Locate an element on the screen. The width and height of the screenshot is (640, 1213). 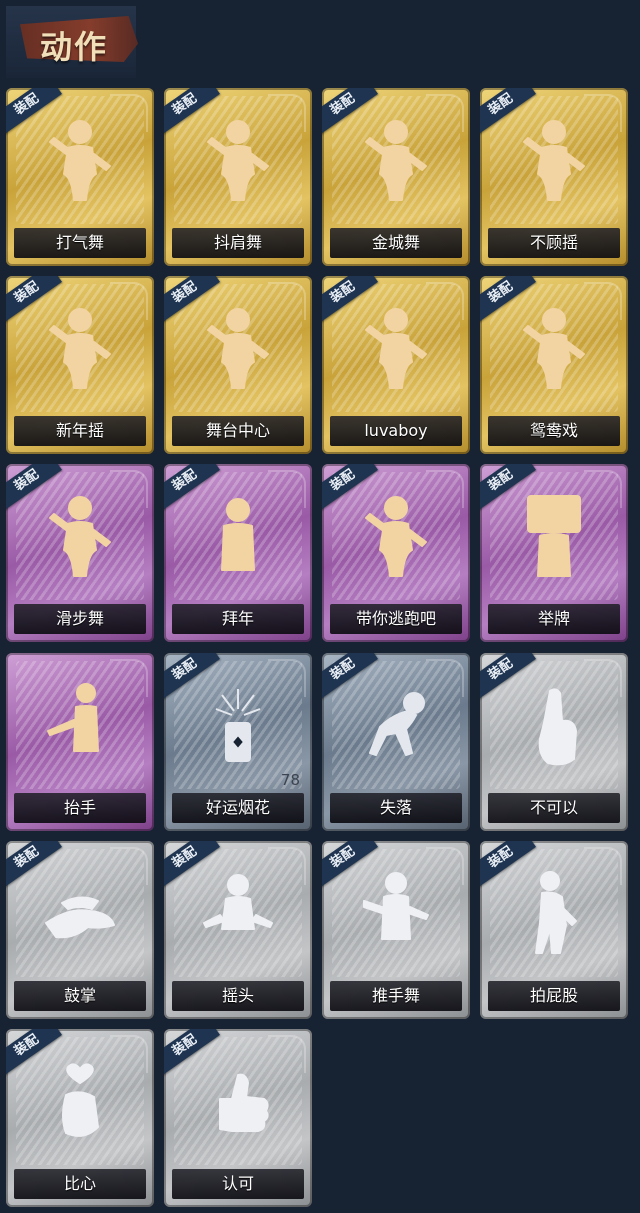
card-label-bar: 摇头 is located at coordinates (238, 996).